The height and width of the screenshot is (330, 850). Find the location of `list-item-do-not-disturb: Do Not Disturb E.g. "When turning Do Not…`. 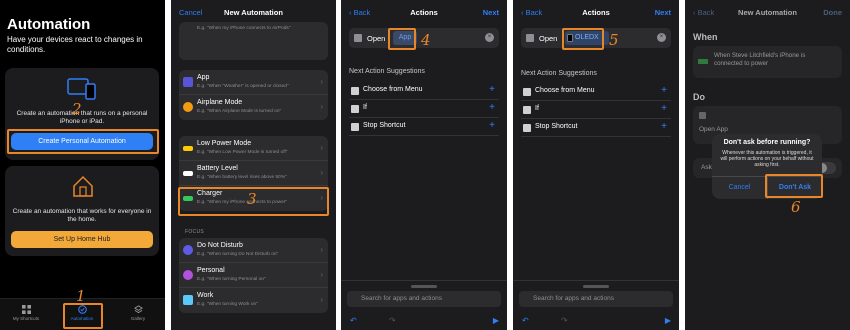

list-item-do-not-disturb: Do Not Disturb E.g. "When turning Do Not… is located at coordinates (253, 250).